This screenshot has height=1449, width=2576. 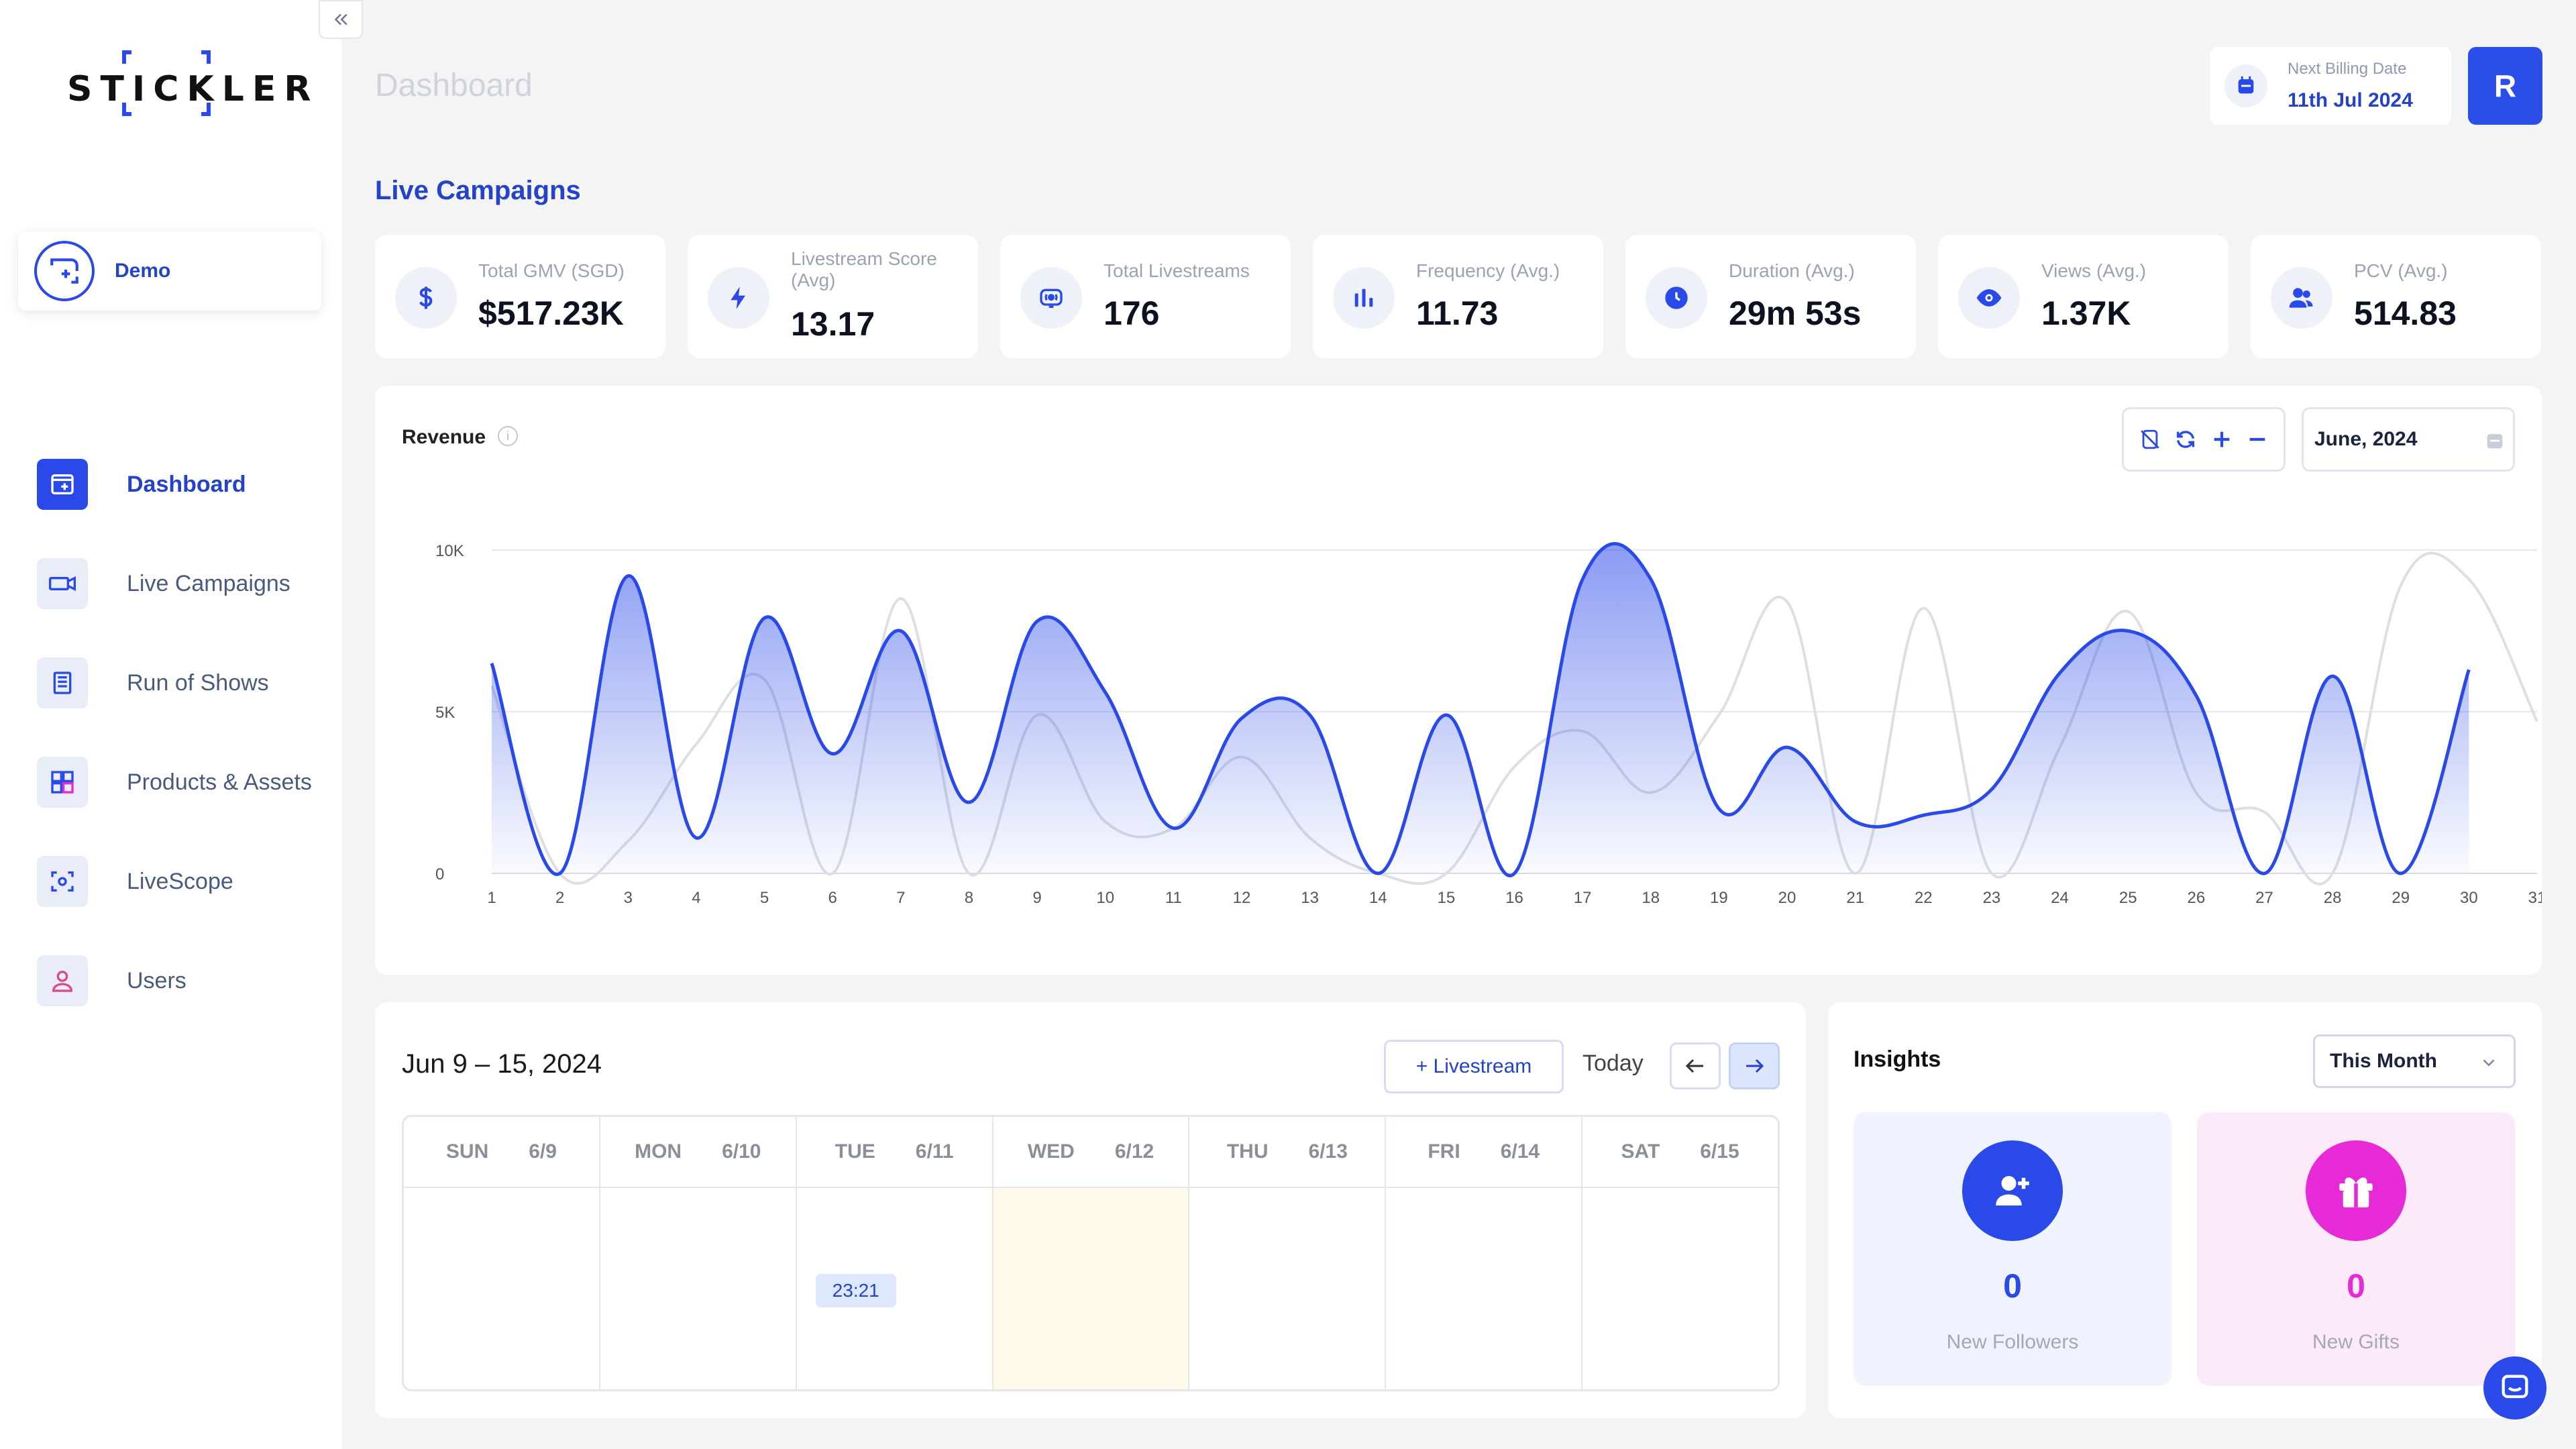 What do you see at coordinates (508, 436) in the screenshot?
I see `info-icon: i` at bounding box center [508, 436].